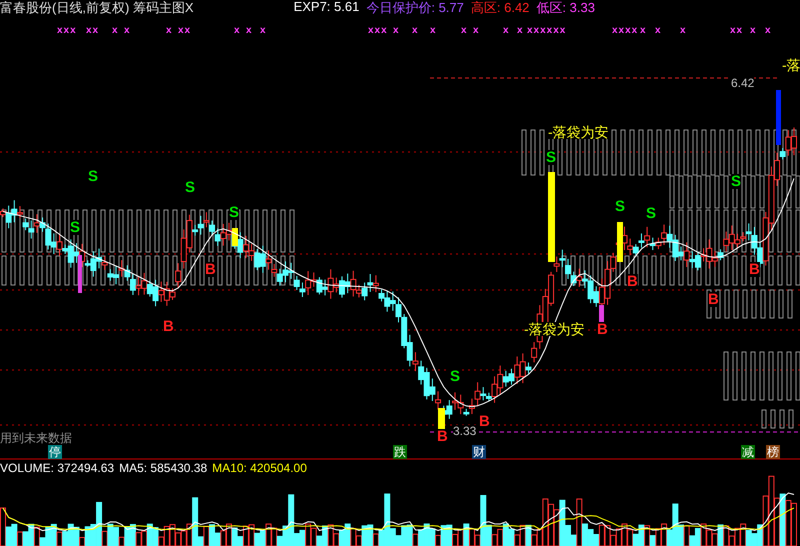 The width and height of the screenshot is (800, 546). What do you see at coordinates (415, 8) in the screenshot?
I see `indicator-value: 今日保护价: 5.77` at bounding box center [415, 8].